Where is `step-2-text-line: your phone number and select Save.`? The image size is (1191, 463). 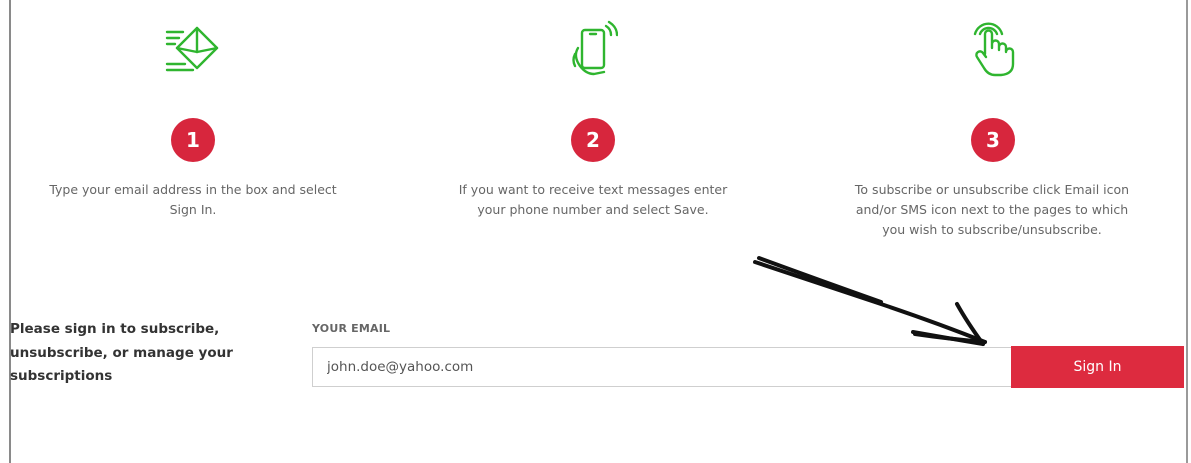 step-2-text-line: your phone number and select Save. is located at coordinates (593, 209).